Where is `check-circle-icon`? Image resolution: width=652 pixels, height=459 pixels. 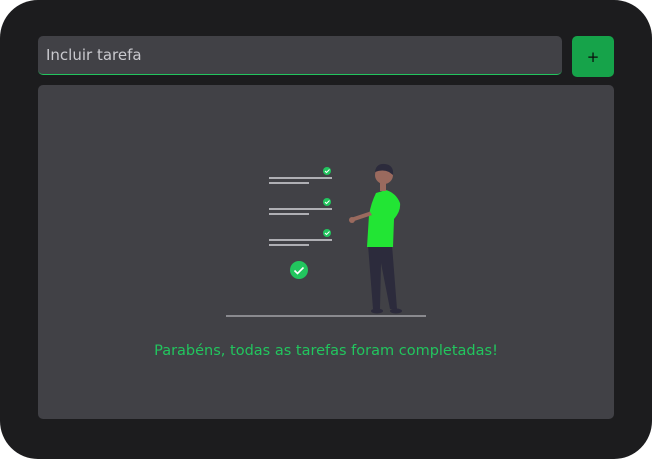 check-circle-icon is located at coordinates (299, 270).